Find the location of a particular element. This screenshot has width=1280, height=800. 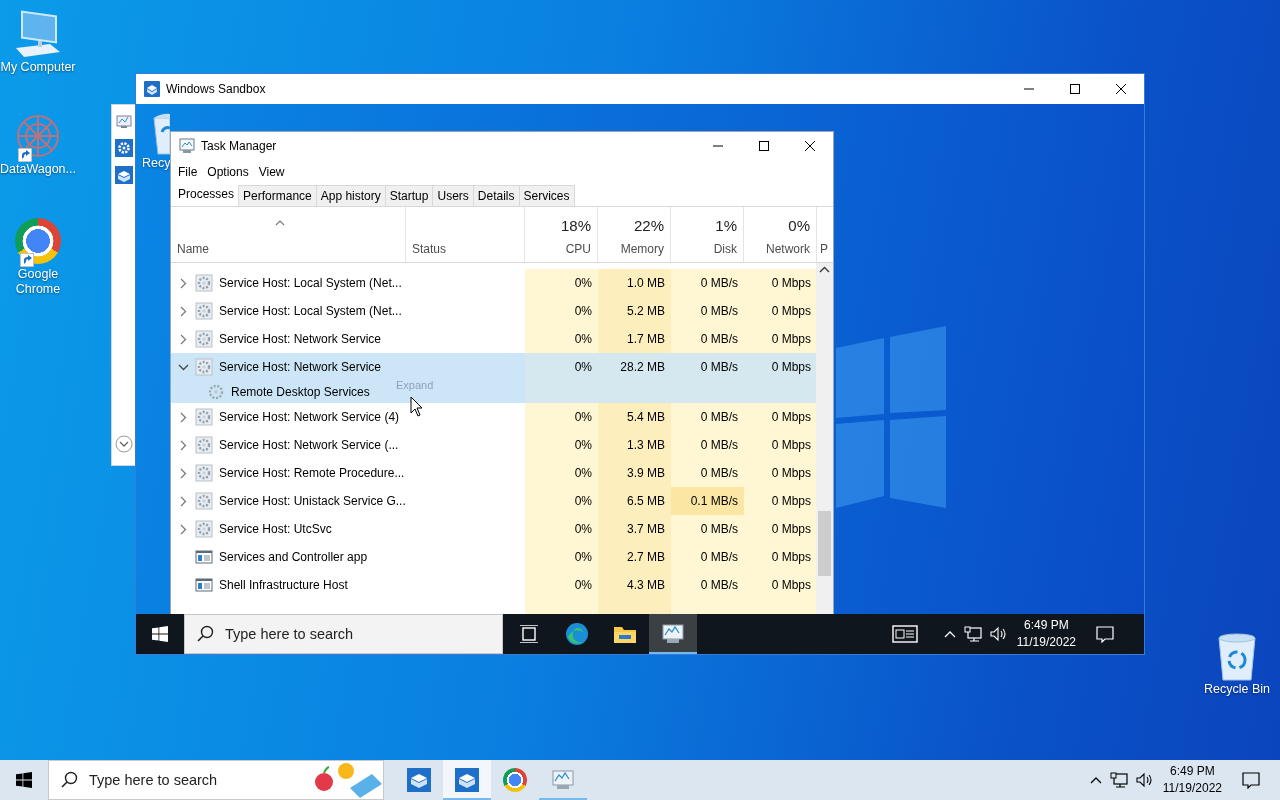

process-row: Services and Controller app 0% 2.7 MB 0 MB/s 0 Mbps is located at coordinates (493, 557).